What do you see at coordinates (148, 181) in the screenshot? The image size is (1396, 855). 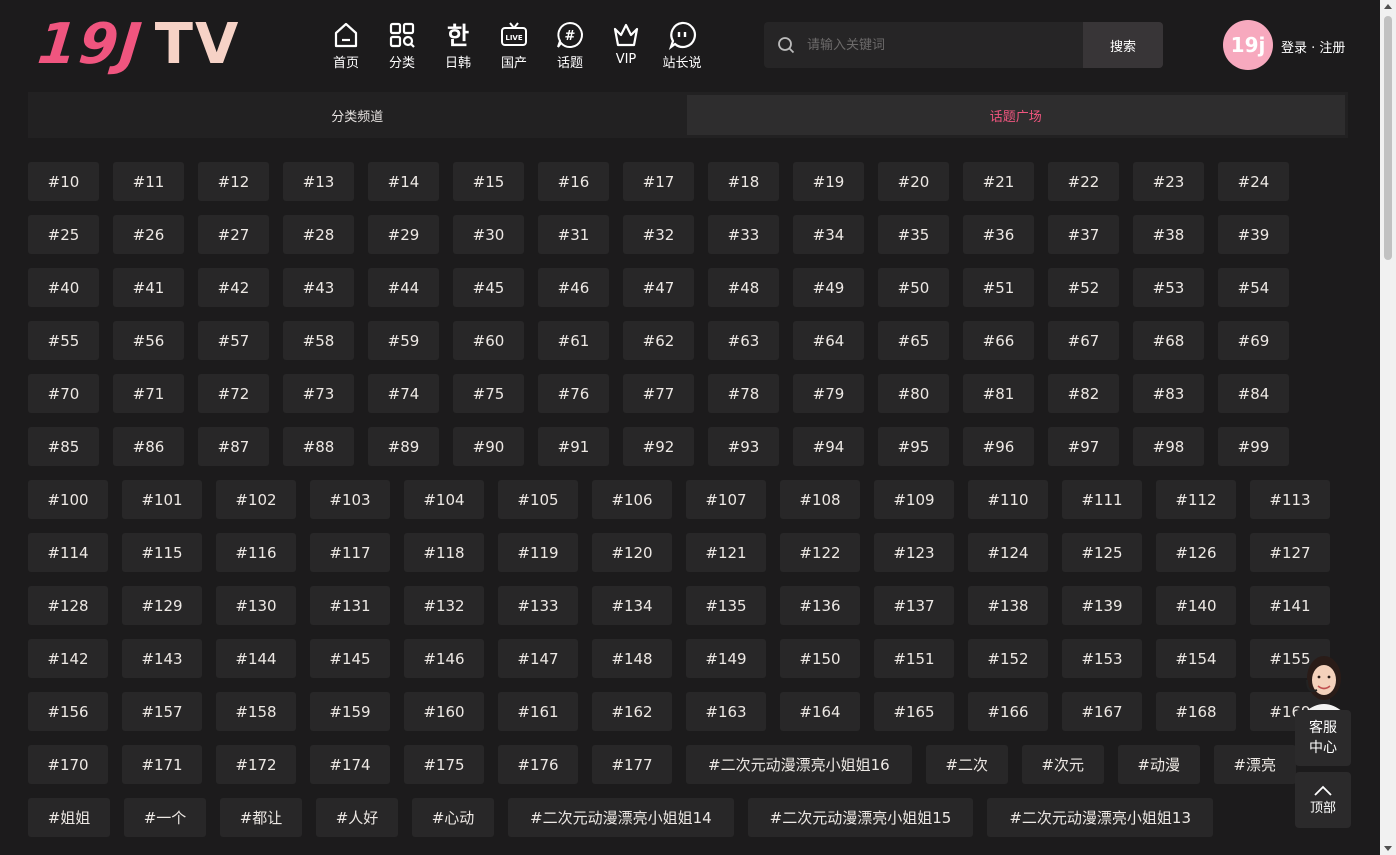 I see `topic-tag: #11` at bounding box center [148, 181].